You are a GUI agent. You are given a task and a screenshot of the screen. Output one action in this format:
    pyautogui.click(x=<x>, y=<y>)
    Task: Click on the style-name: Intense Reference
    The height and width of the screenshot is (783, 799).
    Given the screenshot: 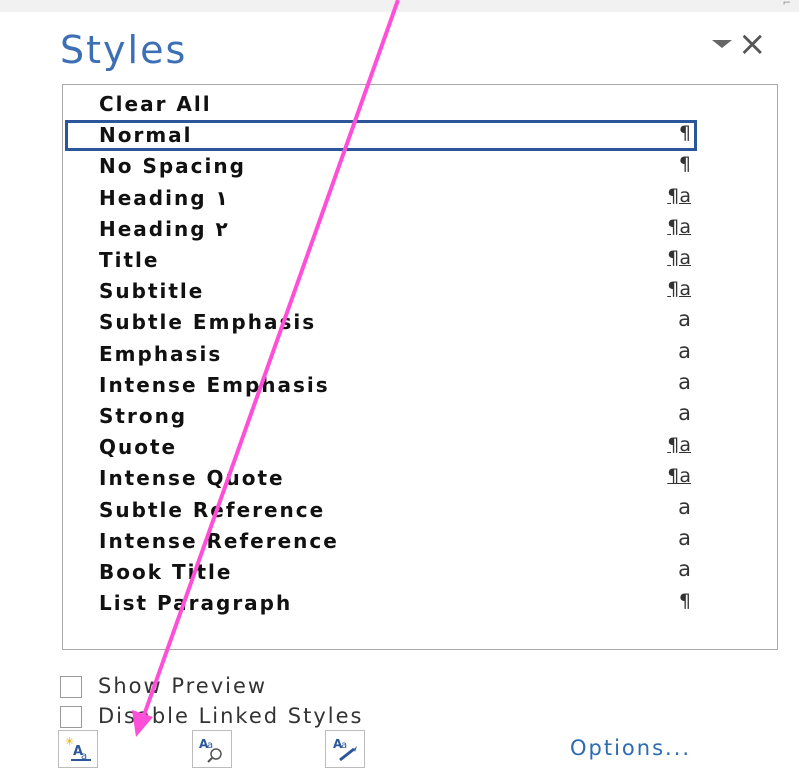 What is the action you would take?
    pyautogui.click(x=219, y=540)
    